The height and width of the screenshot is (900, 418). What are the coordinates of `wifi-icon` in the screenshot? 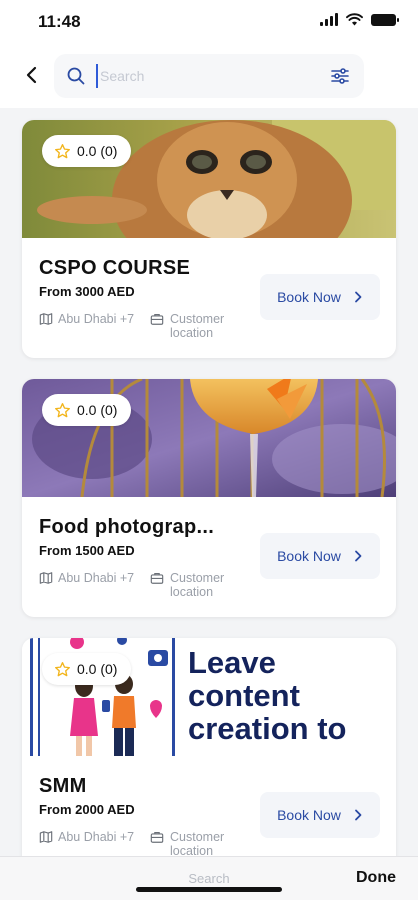 It's located at (354, 19).